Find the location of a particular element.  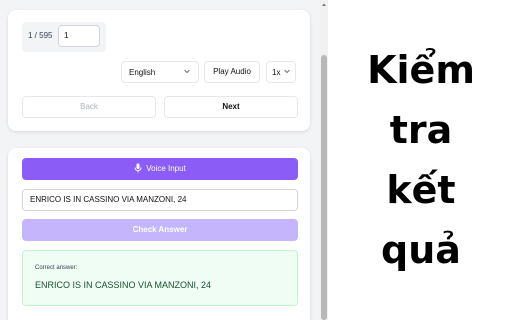

scrollbar-thumb is located at coordinates (324, 187).